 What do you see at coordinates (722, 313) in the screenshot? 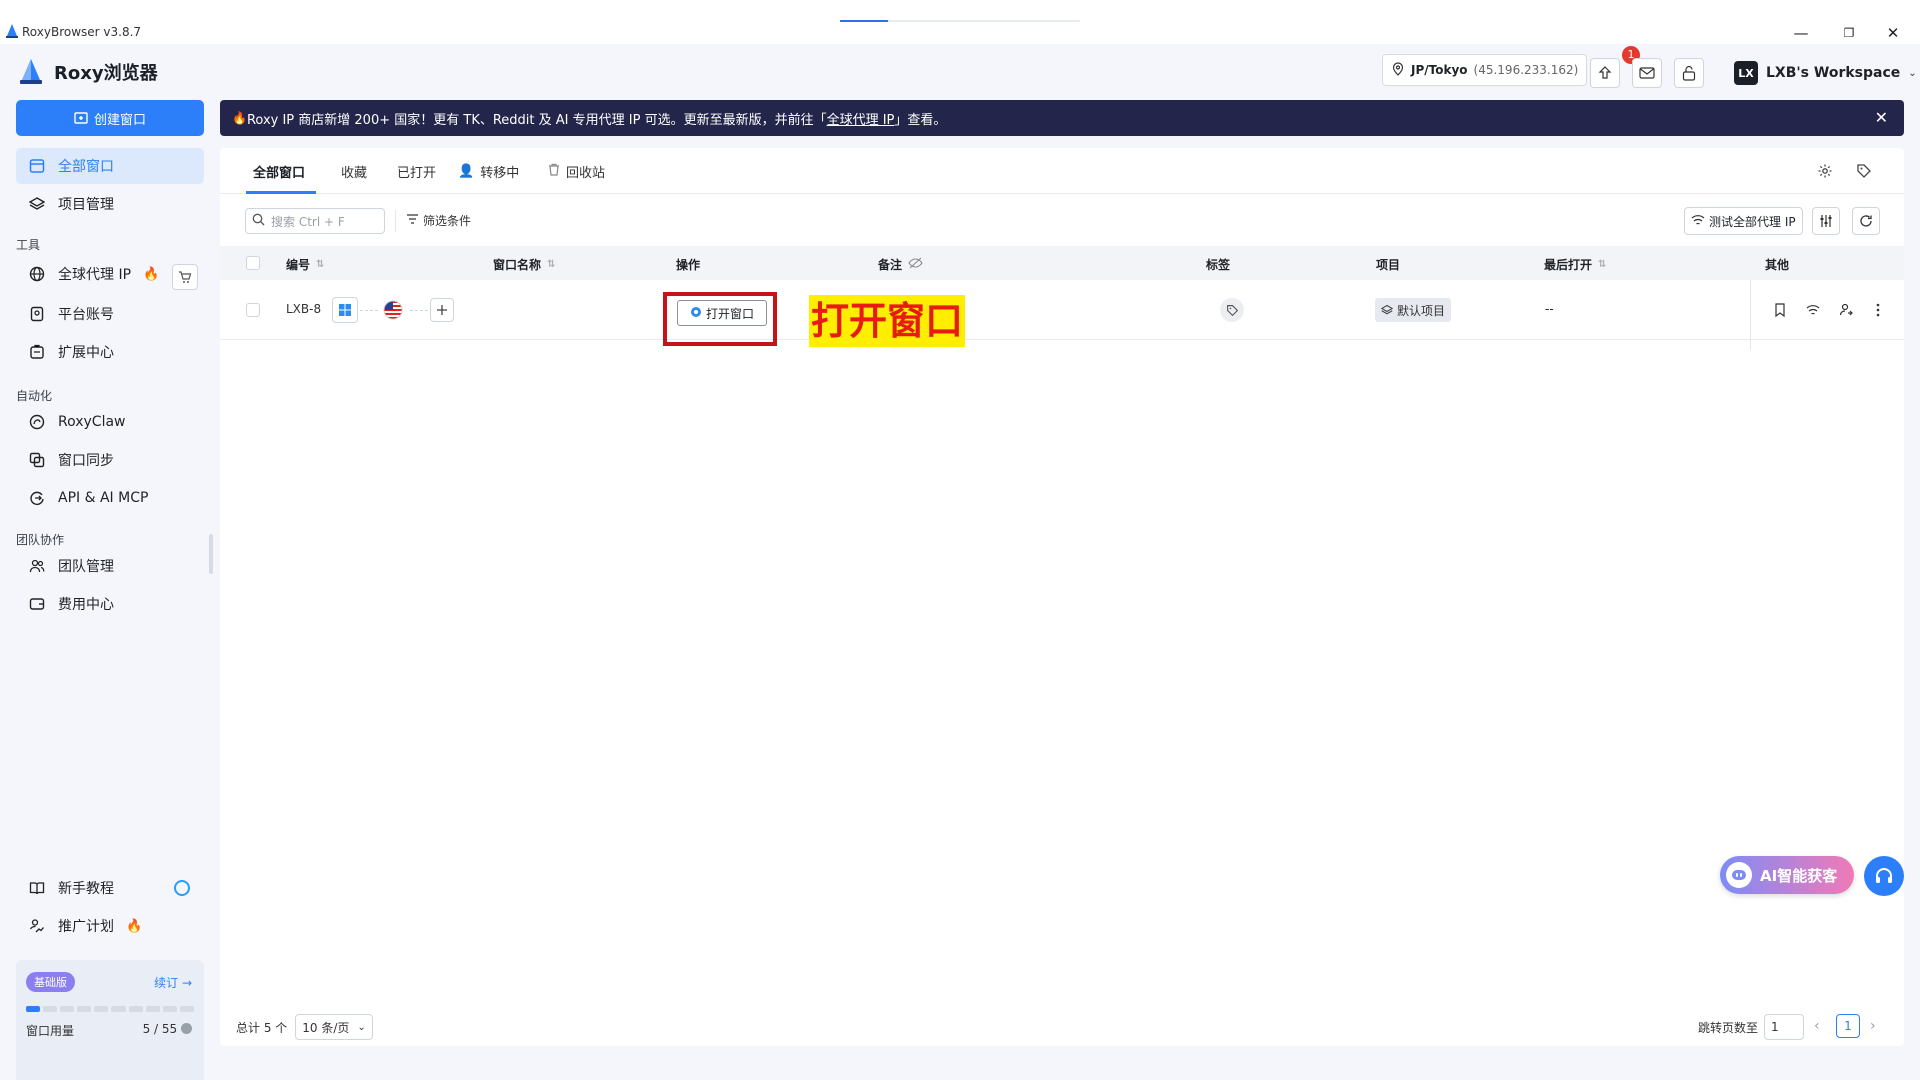
I see `open-window-button: 打开窗口` at bounding box center [722, 313].